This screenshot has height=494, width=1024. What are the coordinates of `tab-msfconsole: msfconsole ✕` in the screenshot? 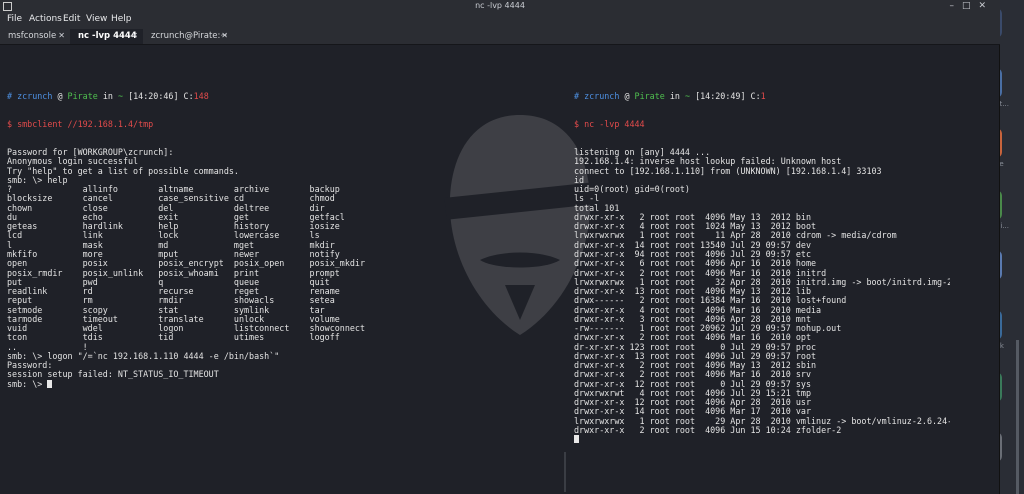 It's located at (35, 36).